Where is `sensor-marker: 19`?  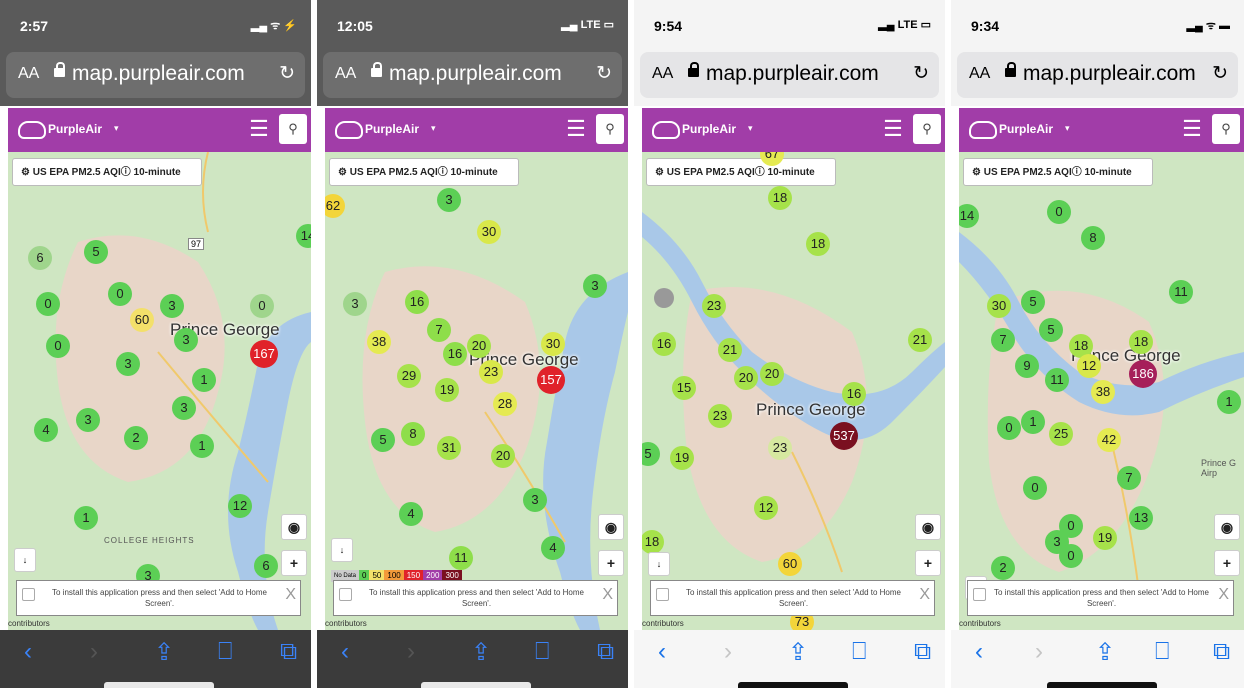 sensor-marker: 19 is located at coordinates (447, 390).